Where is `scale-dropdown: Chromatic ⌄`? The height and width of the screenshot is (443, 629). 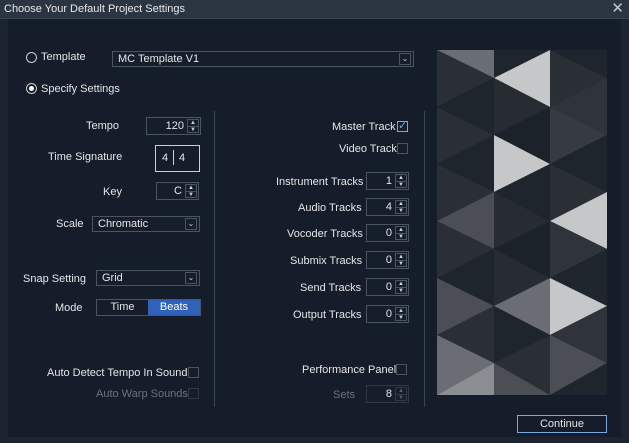
scale-dropdown: Chromatic ⌄ is located at coordinates (146, 224).